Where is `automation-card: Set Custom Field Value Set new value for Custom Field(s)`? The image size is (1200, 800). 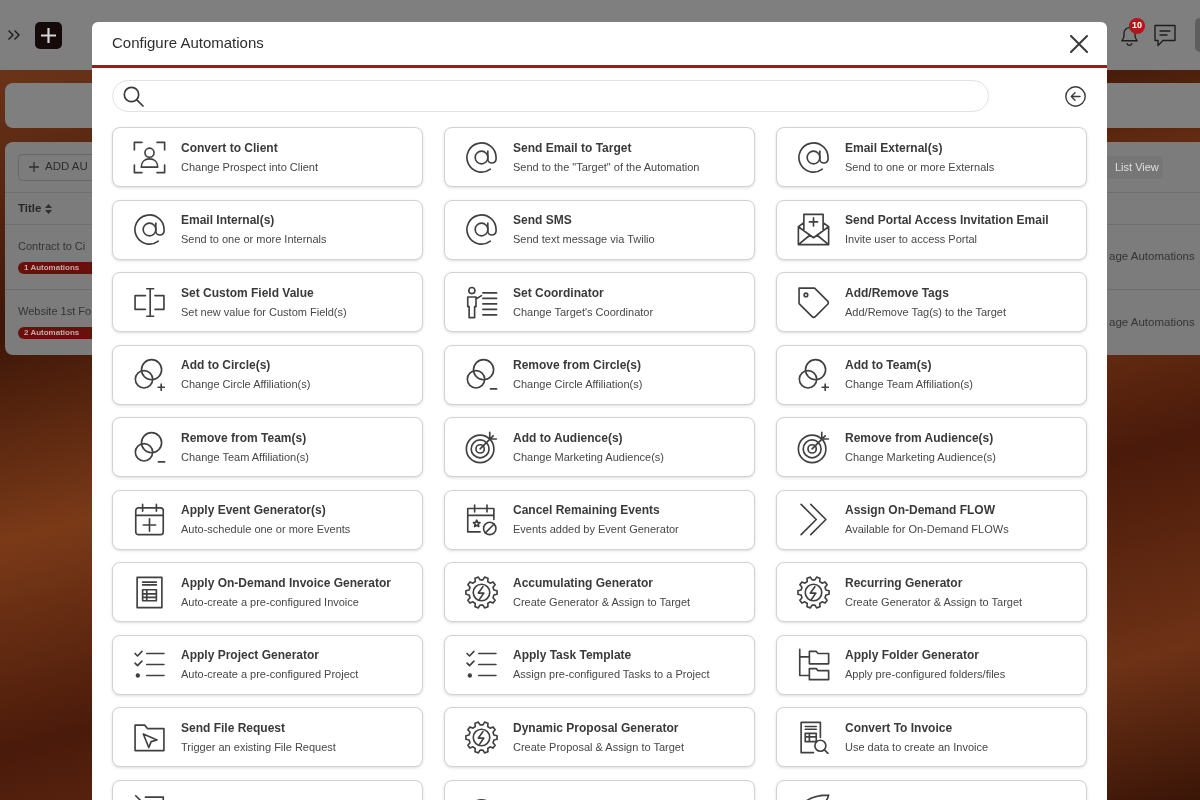
automation-card: Set Custom Field Value Set new value for Custom Field(s) is located at coordinates (267, 302).